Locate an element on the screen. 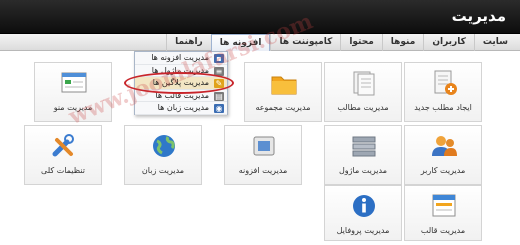  tile-label: مدیریت منو is located at coordinates (73, 107).